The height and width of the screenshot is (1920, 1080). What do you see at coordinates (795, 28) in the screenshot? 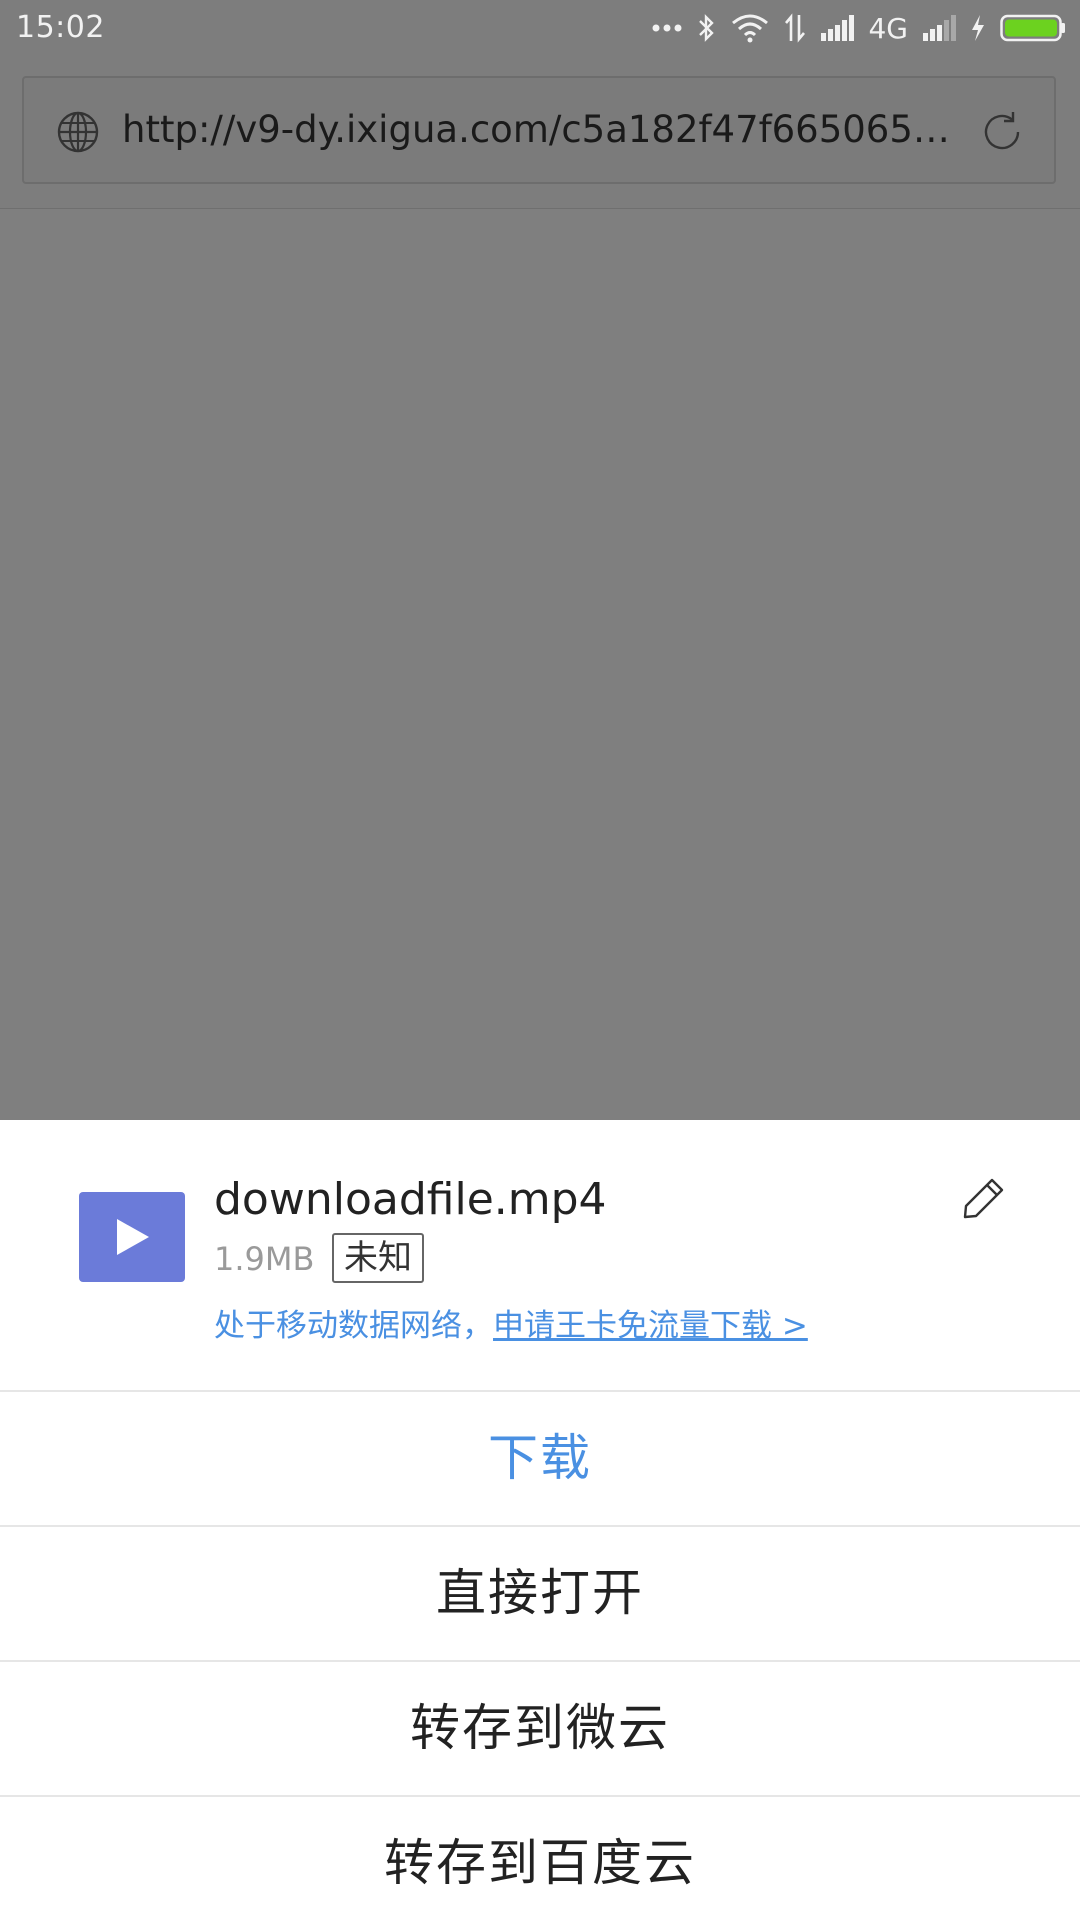
I see `data-transfer-icon` at bounding box center [795, 28].